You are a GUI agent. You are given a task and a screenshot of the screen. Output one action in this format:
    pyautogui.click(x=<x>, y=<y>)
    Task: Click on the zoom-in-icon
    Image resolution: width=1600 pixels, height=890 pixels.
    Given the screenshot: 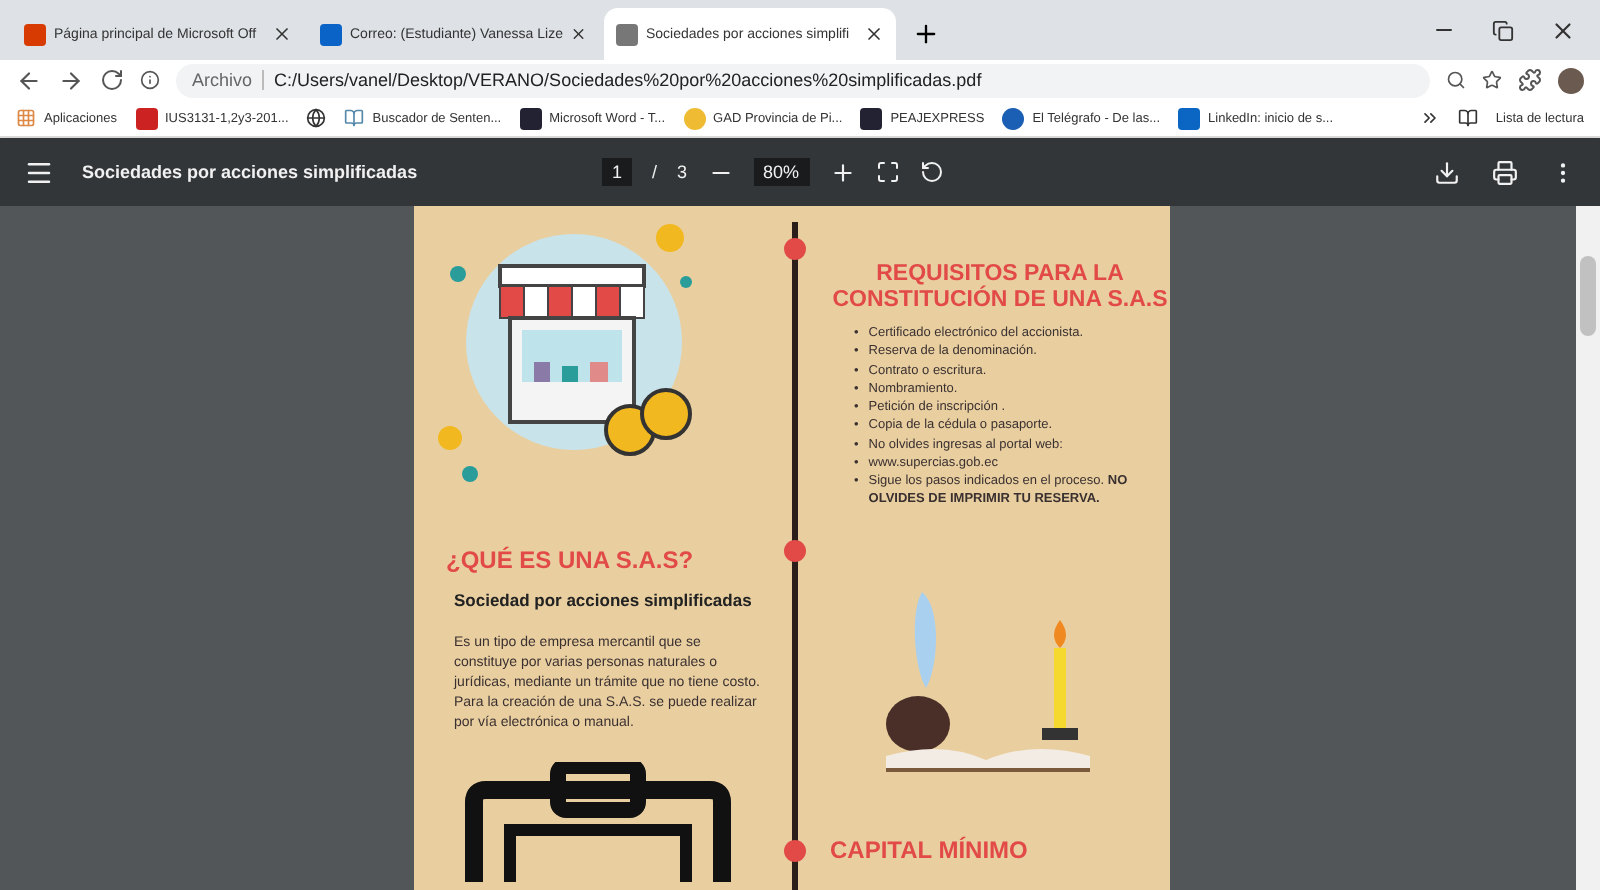 What is the action you would take?
    pyautogui.click(x=842, y=172)
    